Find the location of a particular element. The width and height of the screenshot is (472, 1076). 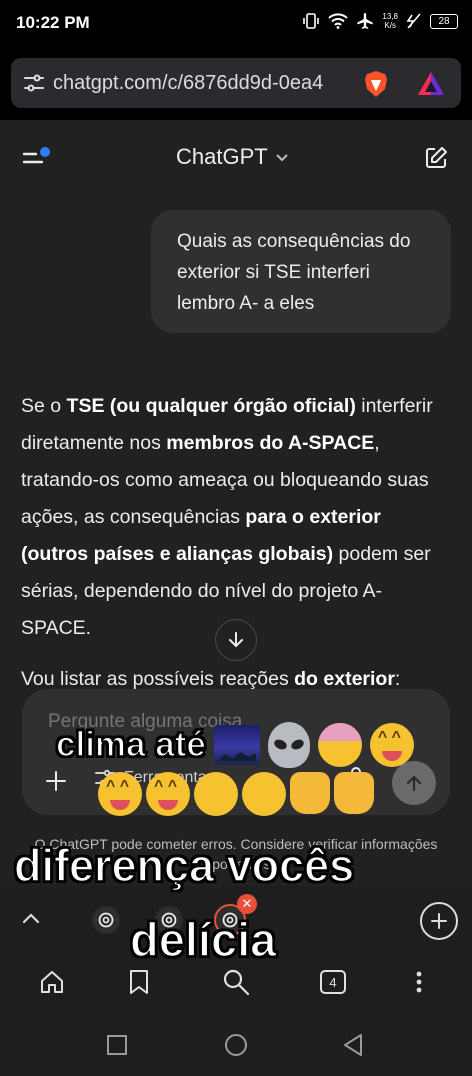

brave-rewards-icon is located at coordinates (431, 84).